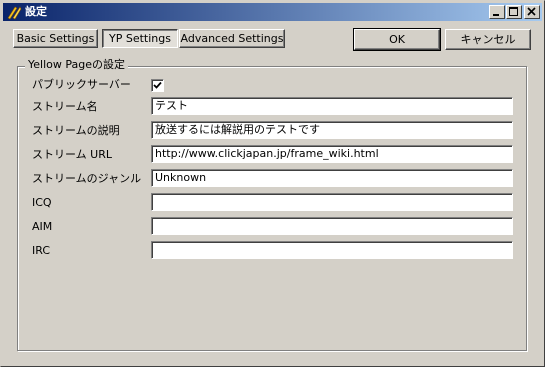 The height and width of the screenshot is (367, 545). Describe the element at coordinates (332, 202) in the screenshot. I see `icq-input` at that location.